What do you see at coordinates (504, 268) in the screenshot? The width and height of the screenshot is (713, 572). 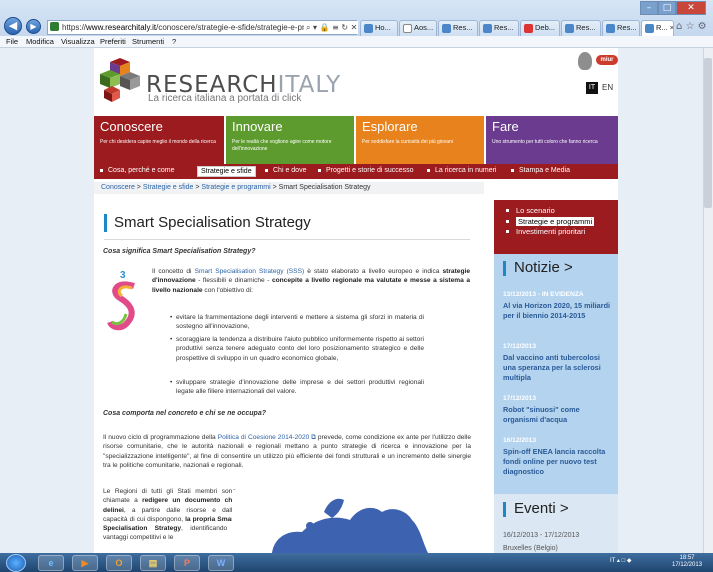 I see `news-accent` at bounding box center [504, 268].